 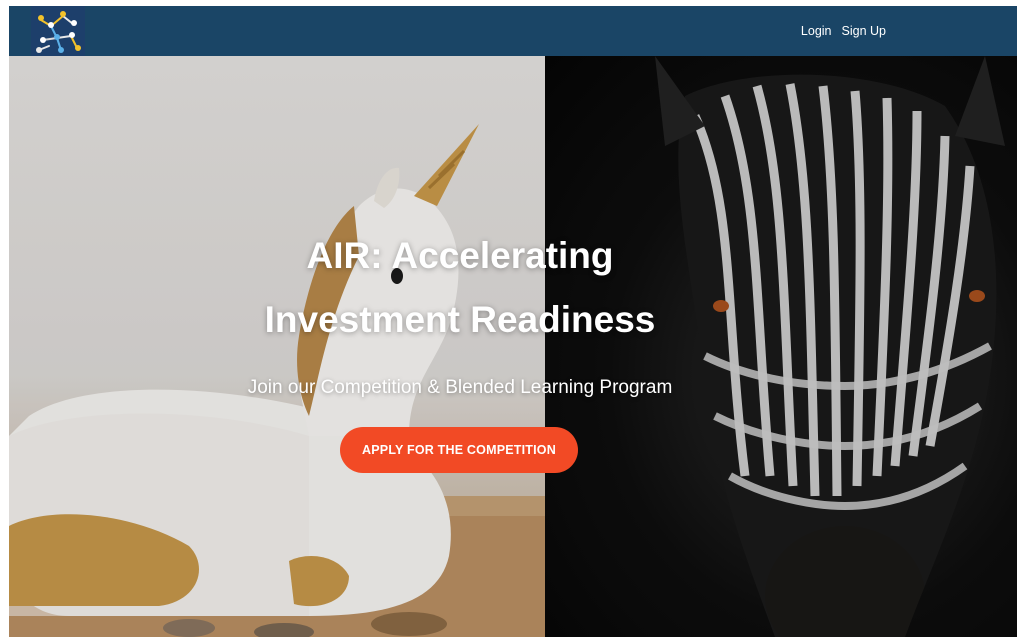 I want to click on signup-link: Sign Up, so click(x=864, y=31).